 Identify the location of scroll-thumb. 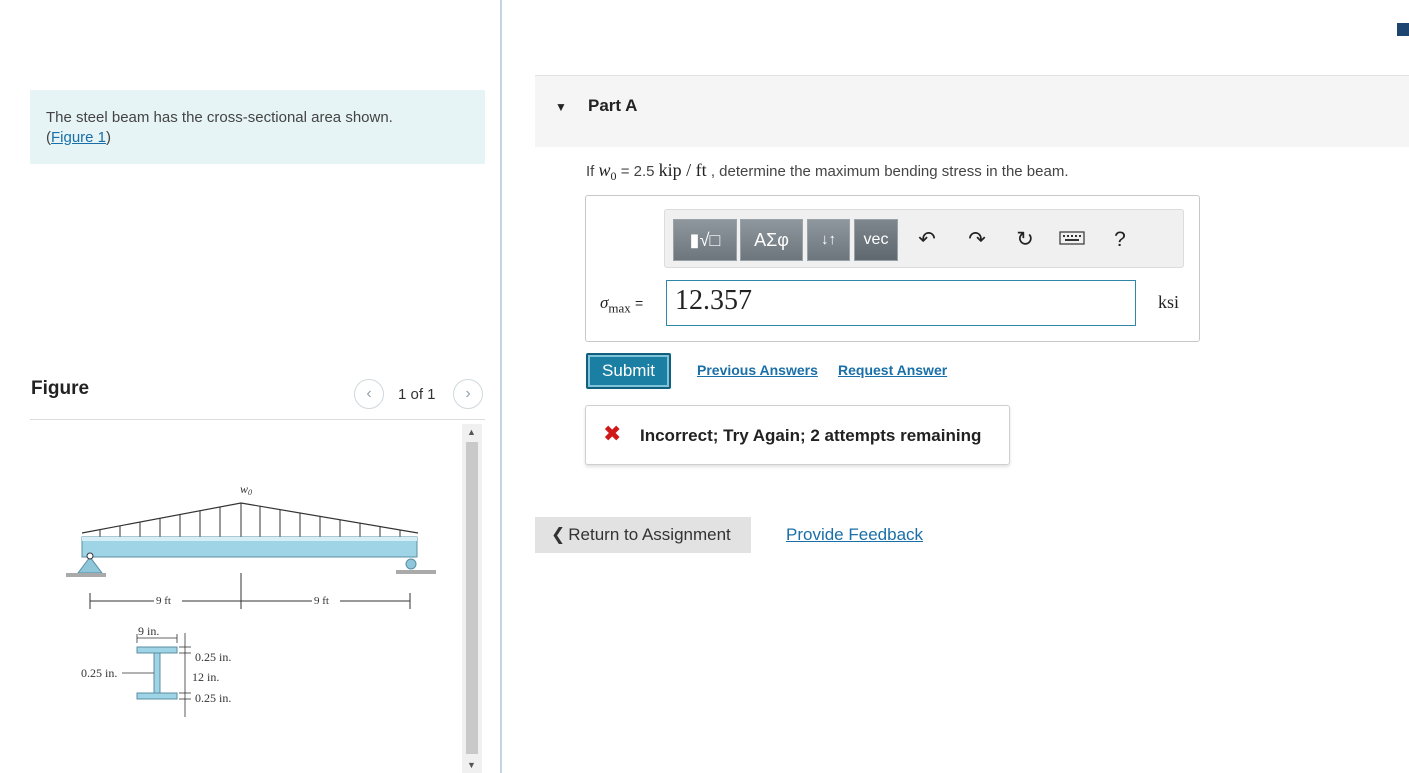
(472, 598).